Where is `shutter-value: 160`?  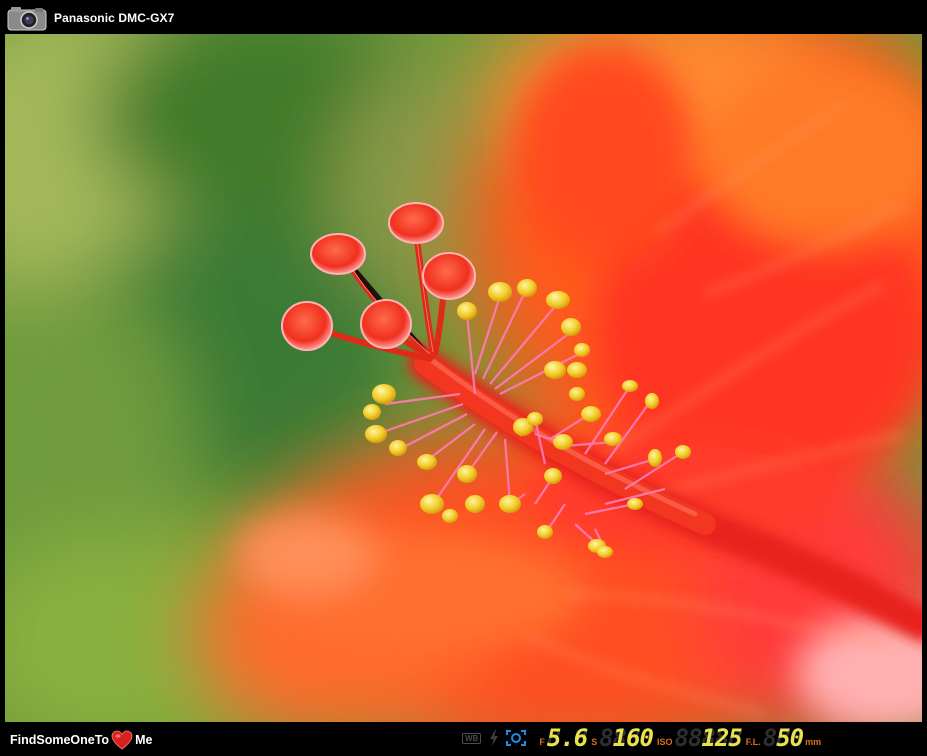 shutter-value: 160 is located at coordinates (633, 738).